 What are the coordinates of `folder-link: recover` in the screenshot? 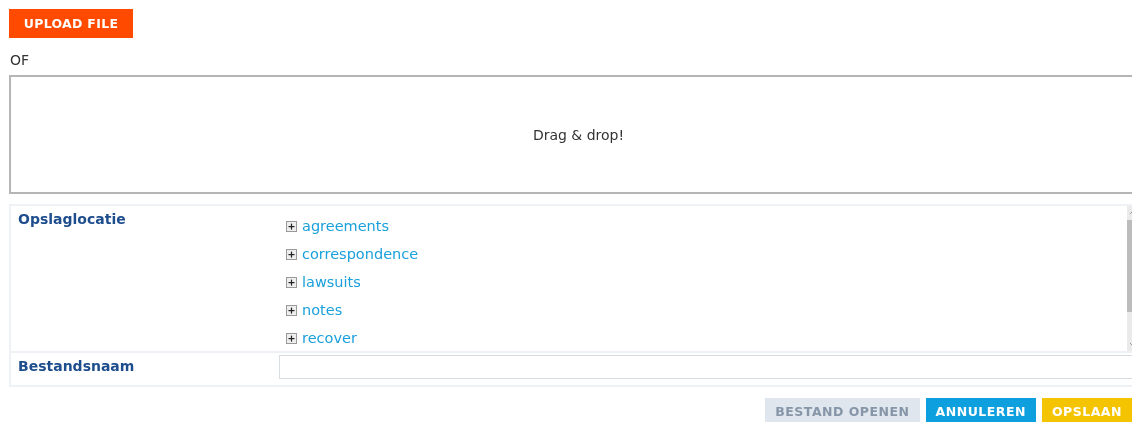 It's located at (329, 338).